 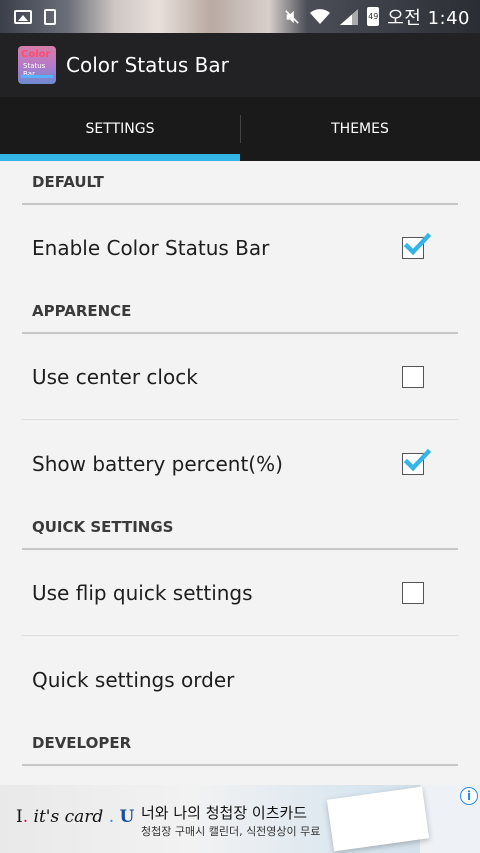 I want to click on ad-brand-logo: I. it's card . U, so click(x=75, y=817).